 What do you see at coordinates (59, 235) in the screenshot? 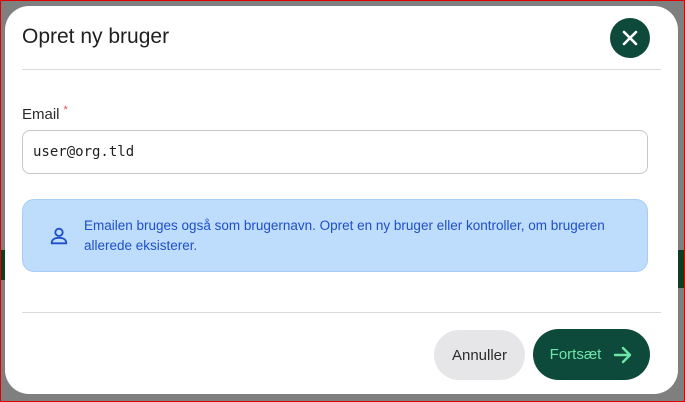
I see `user-icon` at bounding box center [59, 235].